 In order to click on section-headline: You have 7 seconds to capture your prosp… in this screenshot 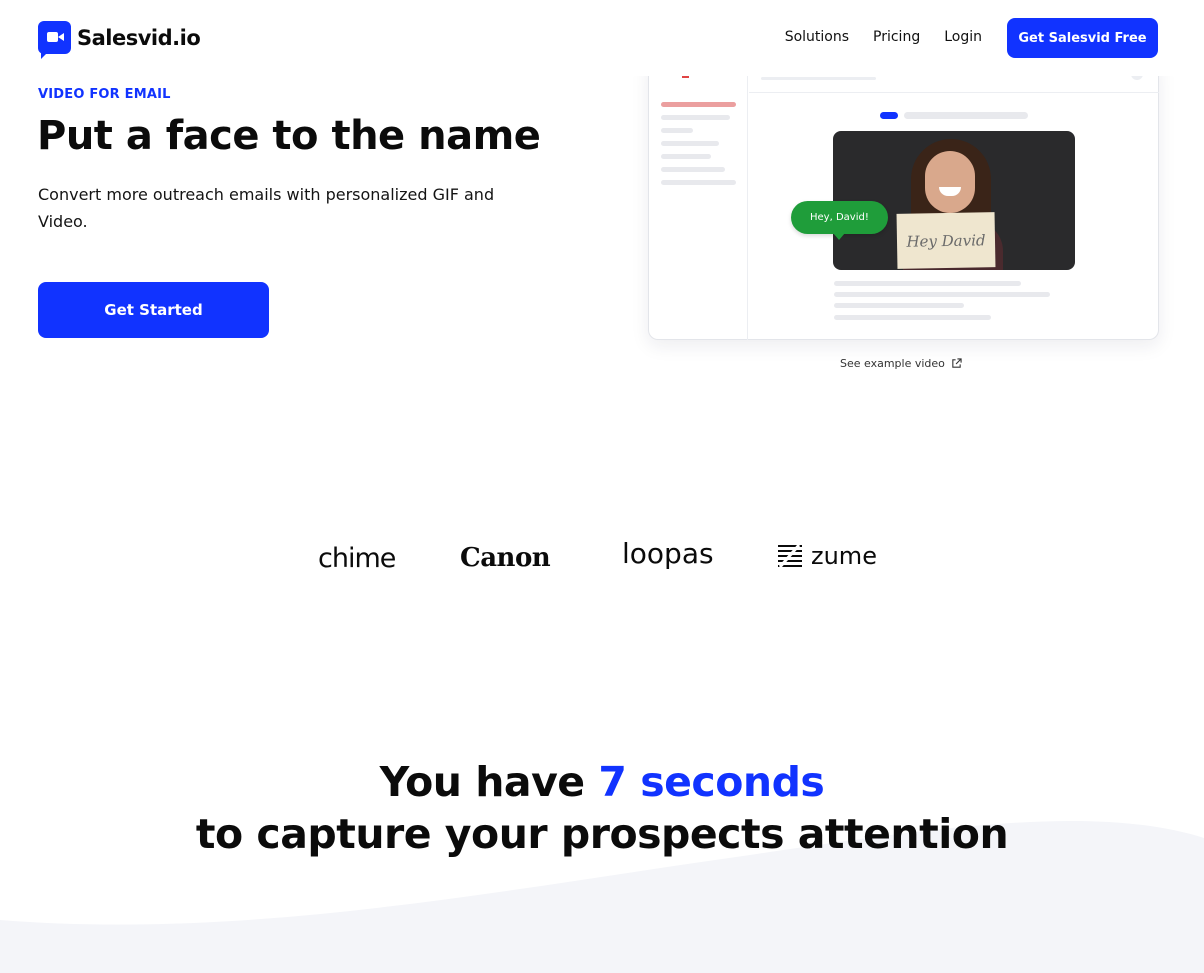, I will do `click(602, 808)`.